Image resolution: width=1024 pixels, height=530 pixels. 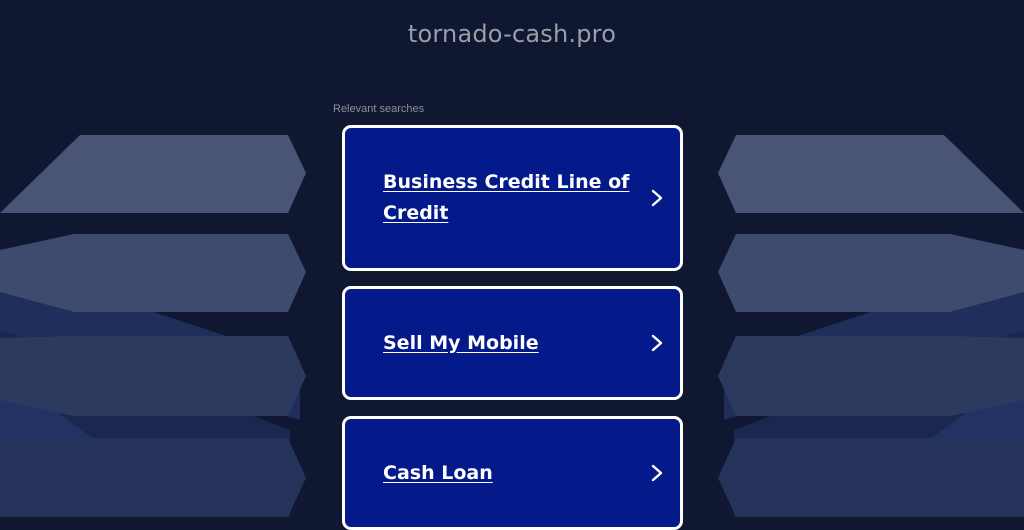 I want to click on search-card-sell-mobile: Sell My Mobile, so click(x=512, y=343).